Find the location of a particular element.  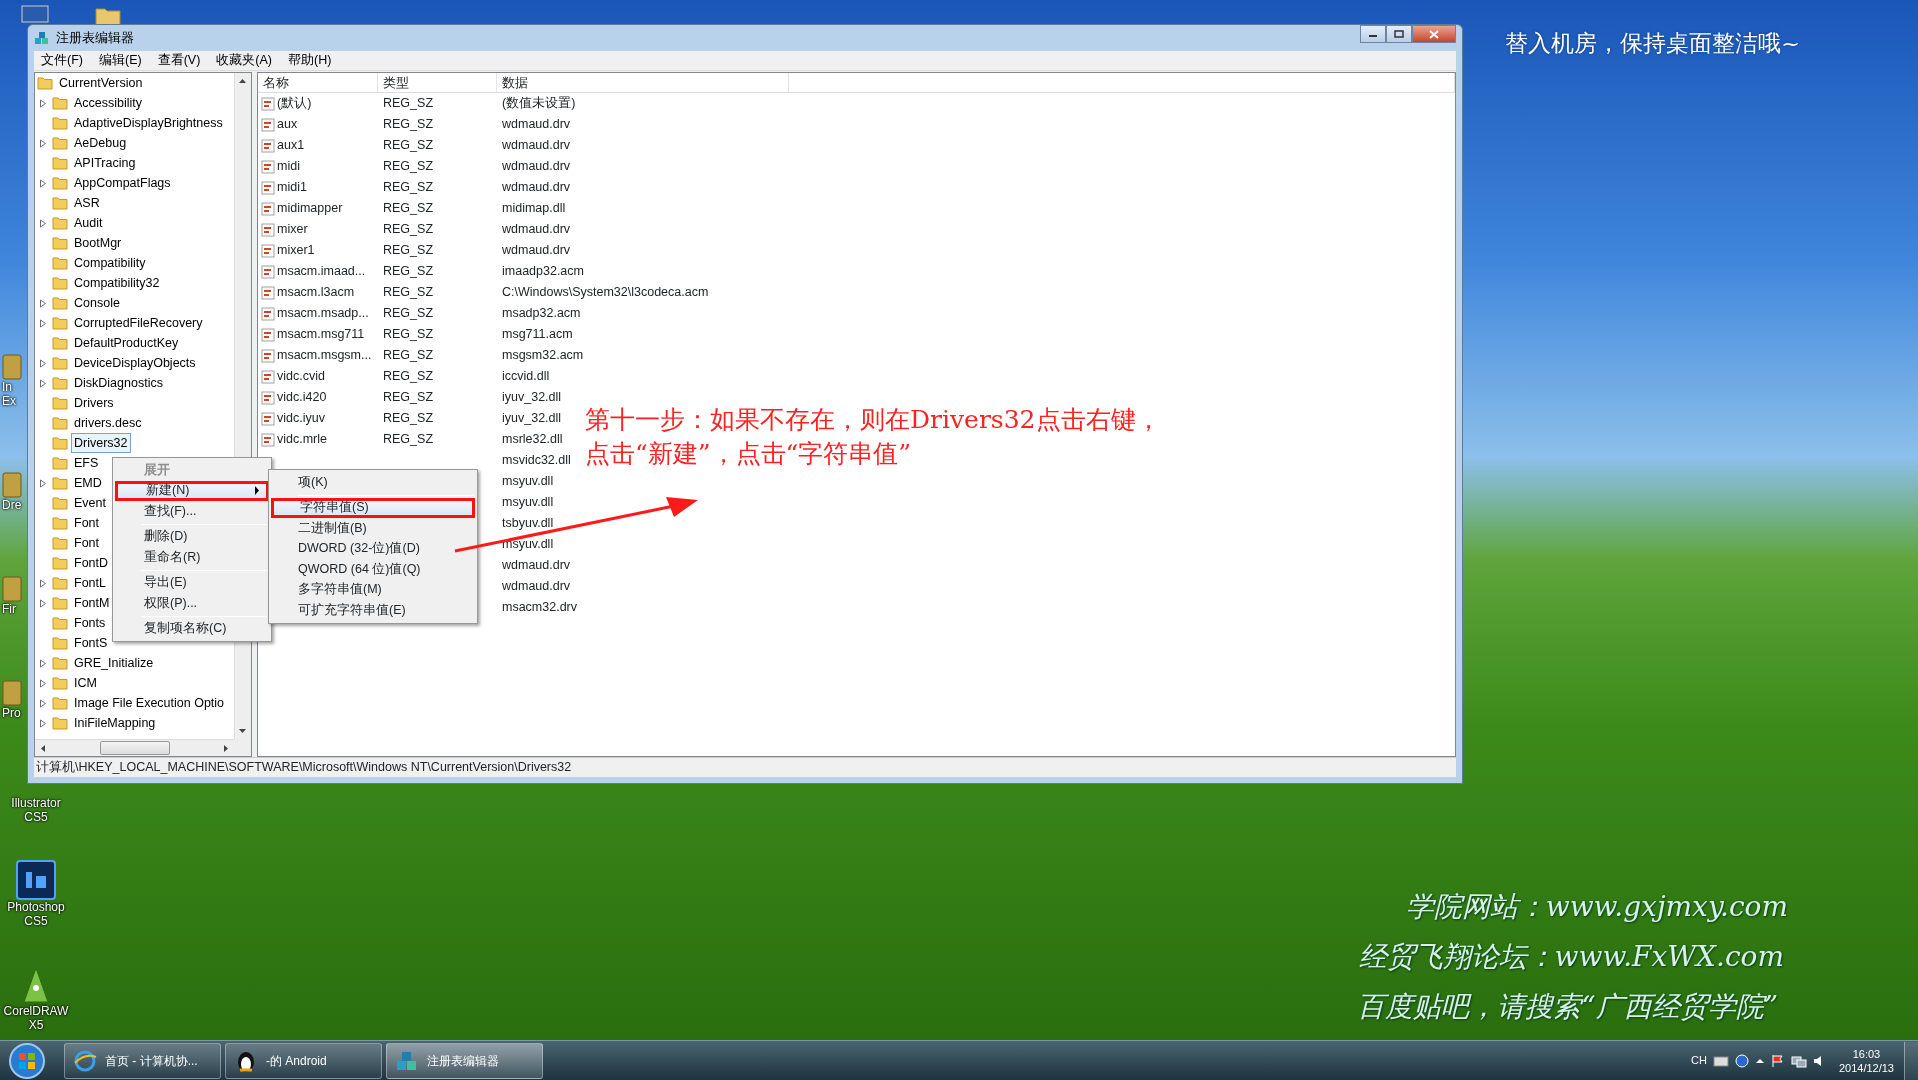

tree-item: Fonts is located at coordinates (90, 623).